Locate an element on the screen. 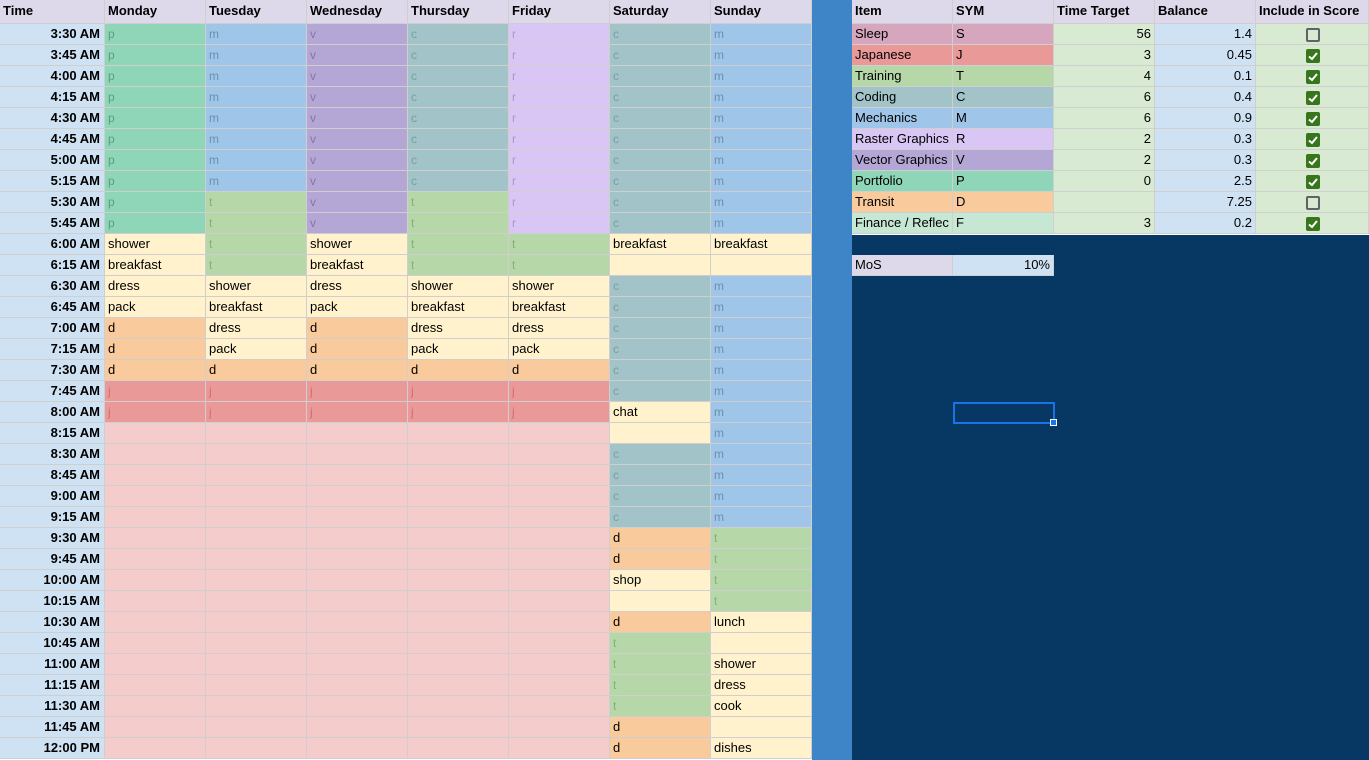 This screenshot has width=1369, height=760. schedule-cell: cook is located at coordinates (761, 706).